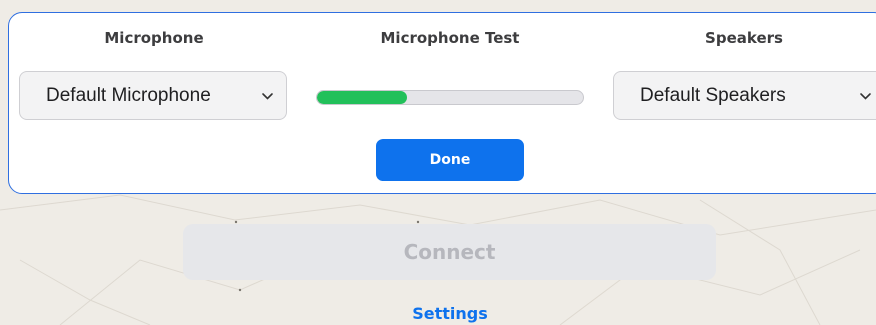 This screenshot has height=325, width=876. Describe the element at coordinates (744, 38) in the screenshot. I see `speakers-title: Speakers` at that location.